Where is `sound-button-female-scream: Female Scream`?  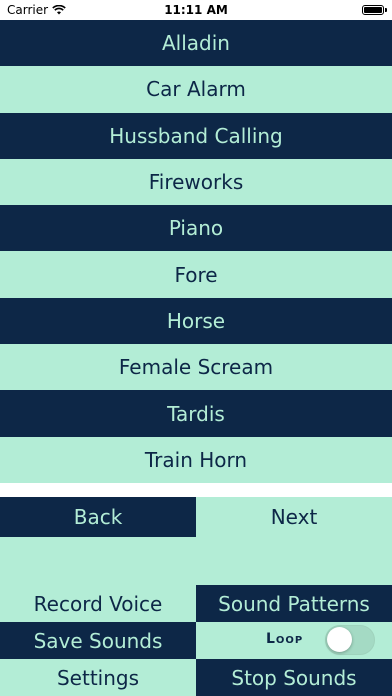
sound-button-female-scream: Female Scream is located at coordinates (196, 367).